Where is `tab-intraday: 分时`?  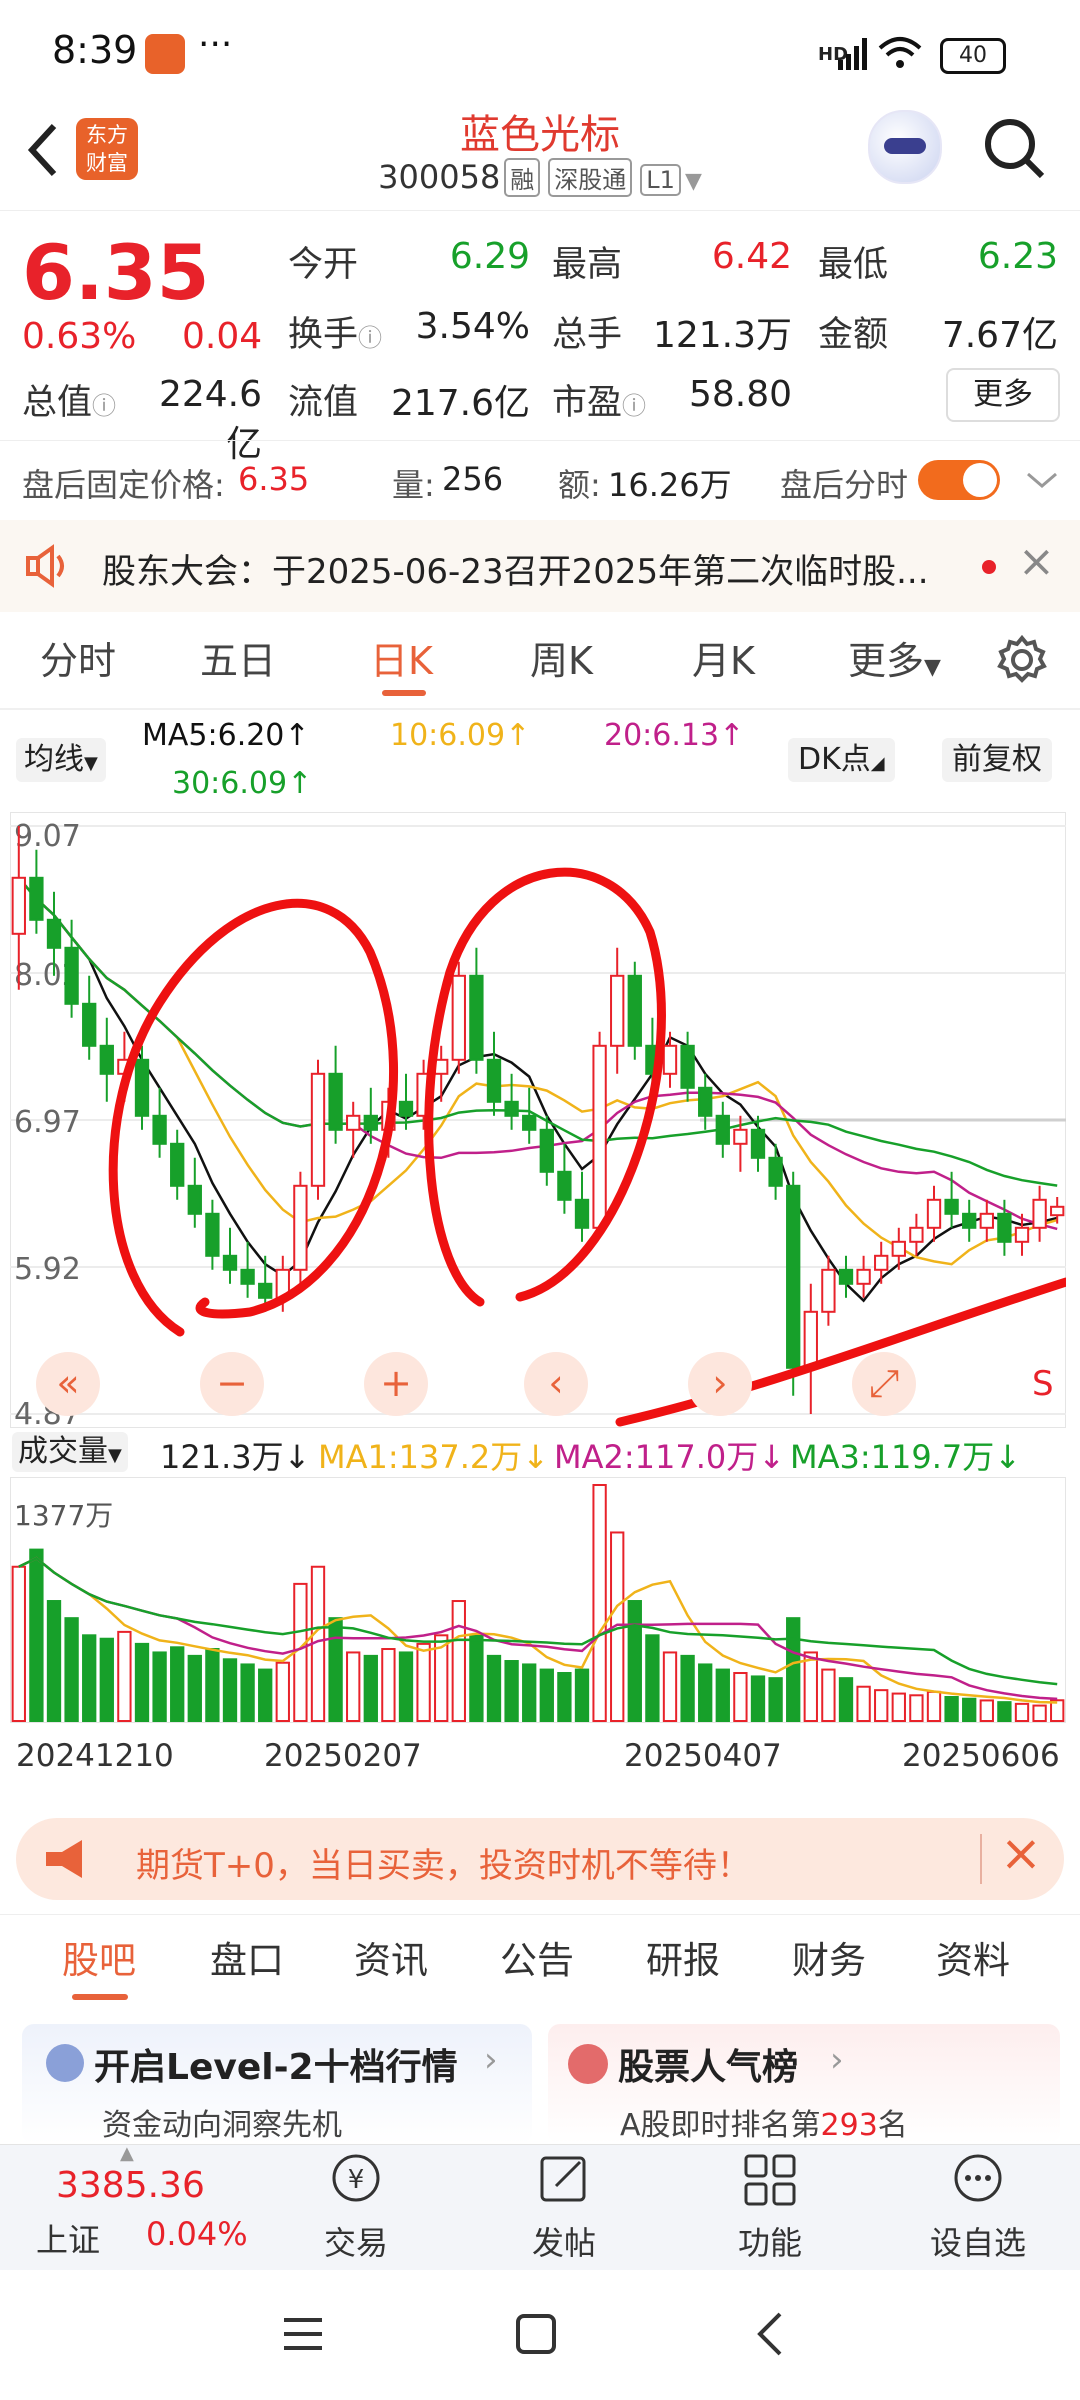
tab-intraday: 分时 is located at coordinates (78, 657).